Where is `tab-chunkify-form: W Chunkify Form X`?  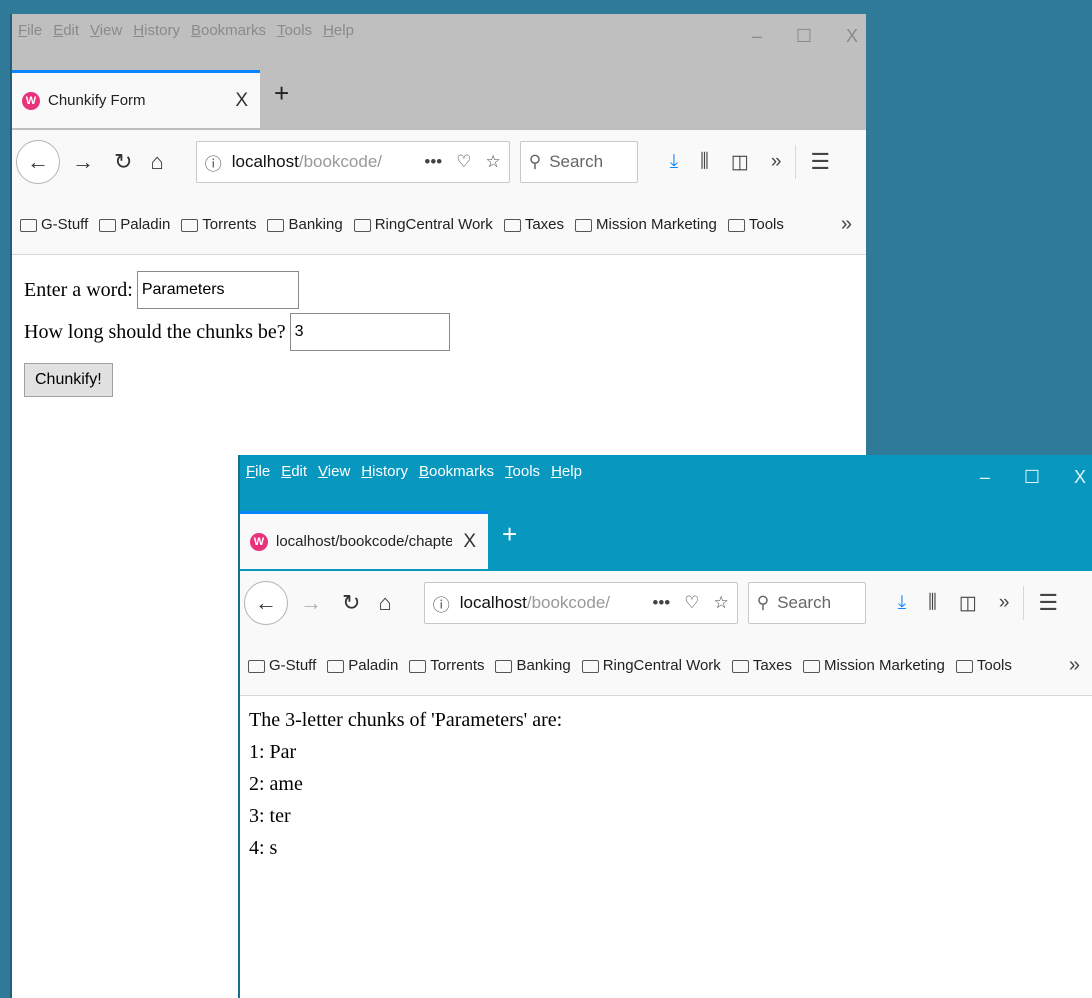
tab-chunkify-form: W Chunkify Form X is located at coordinates (136, 99).